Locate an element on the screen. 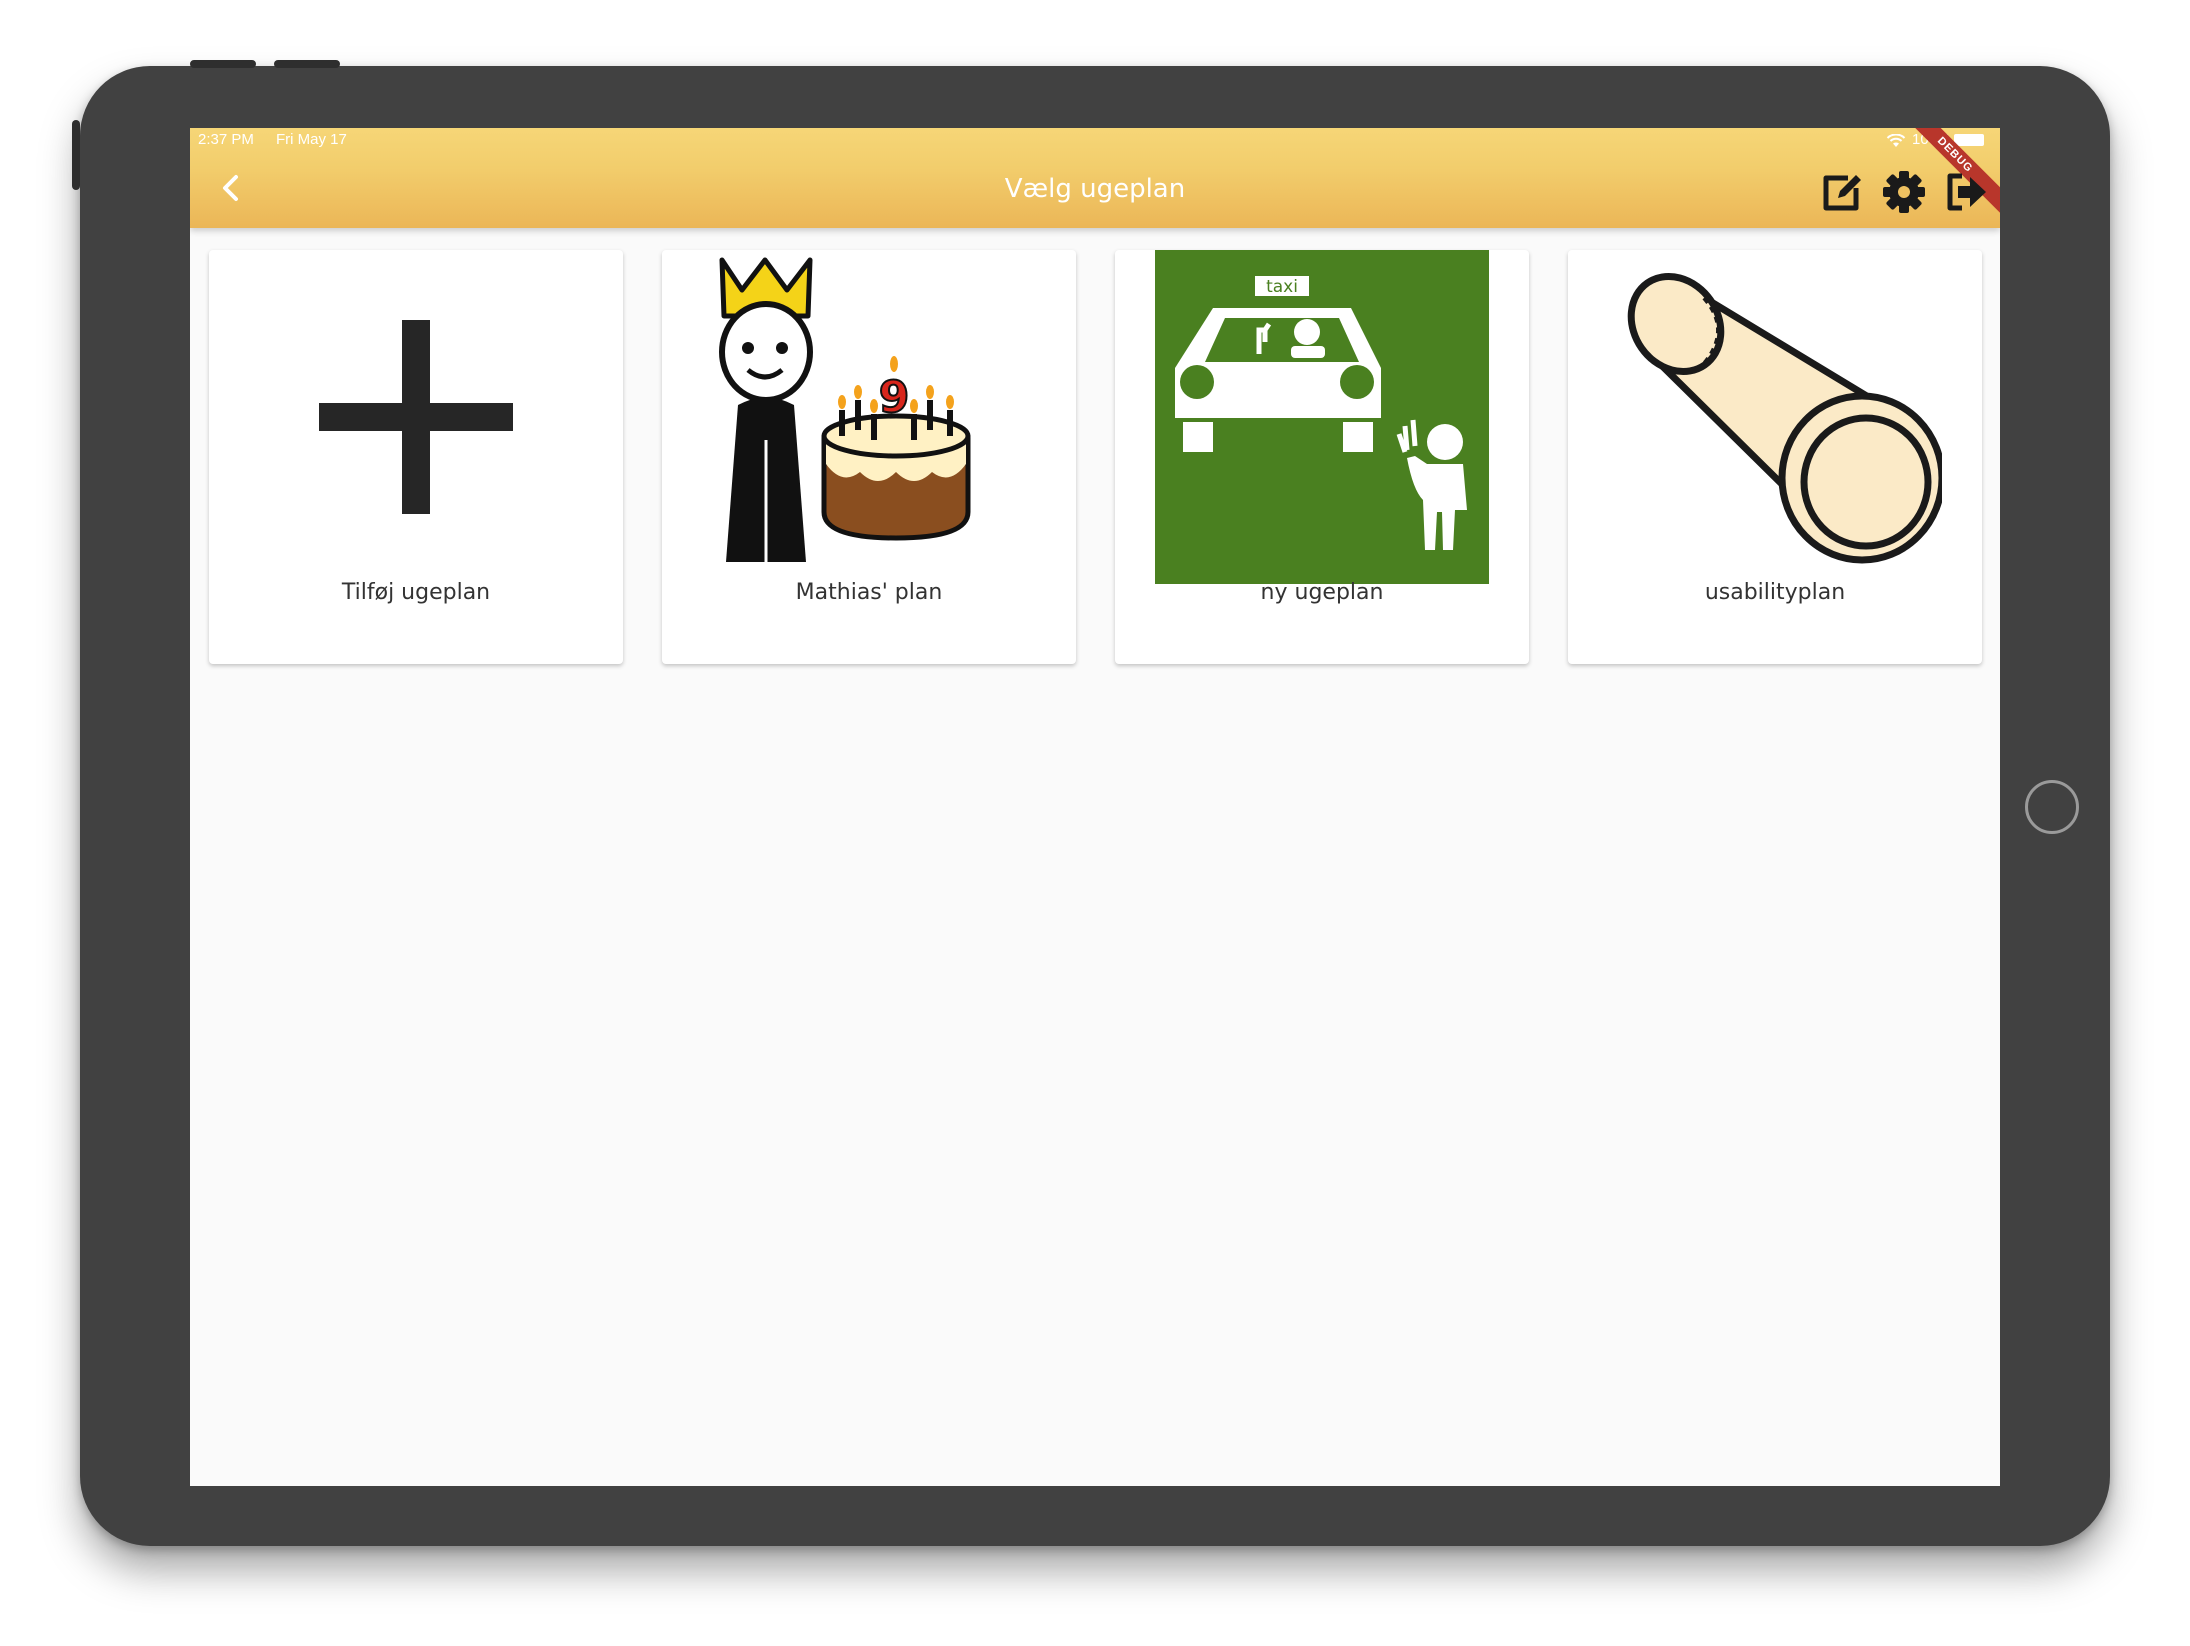 This screenshot has width=2190, height=1646. card-label: usabilityplan is located at coordinates (1775, 592).